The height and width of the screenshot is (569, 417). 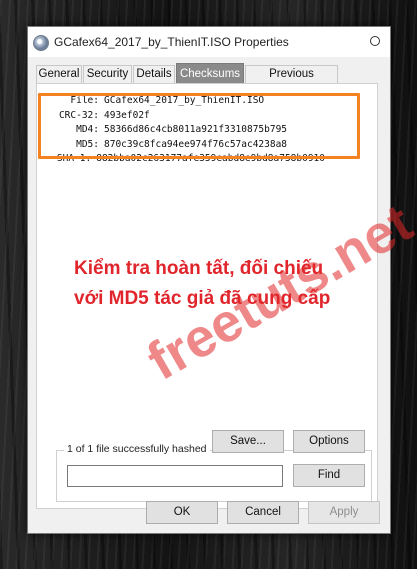 What do you see at coordinates (344, 512) in the screenshot?
I see `apply-button: Apply` at bounding box center [344, 512].